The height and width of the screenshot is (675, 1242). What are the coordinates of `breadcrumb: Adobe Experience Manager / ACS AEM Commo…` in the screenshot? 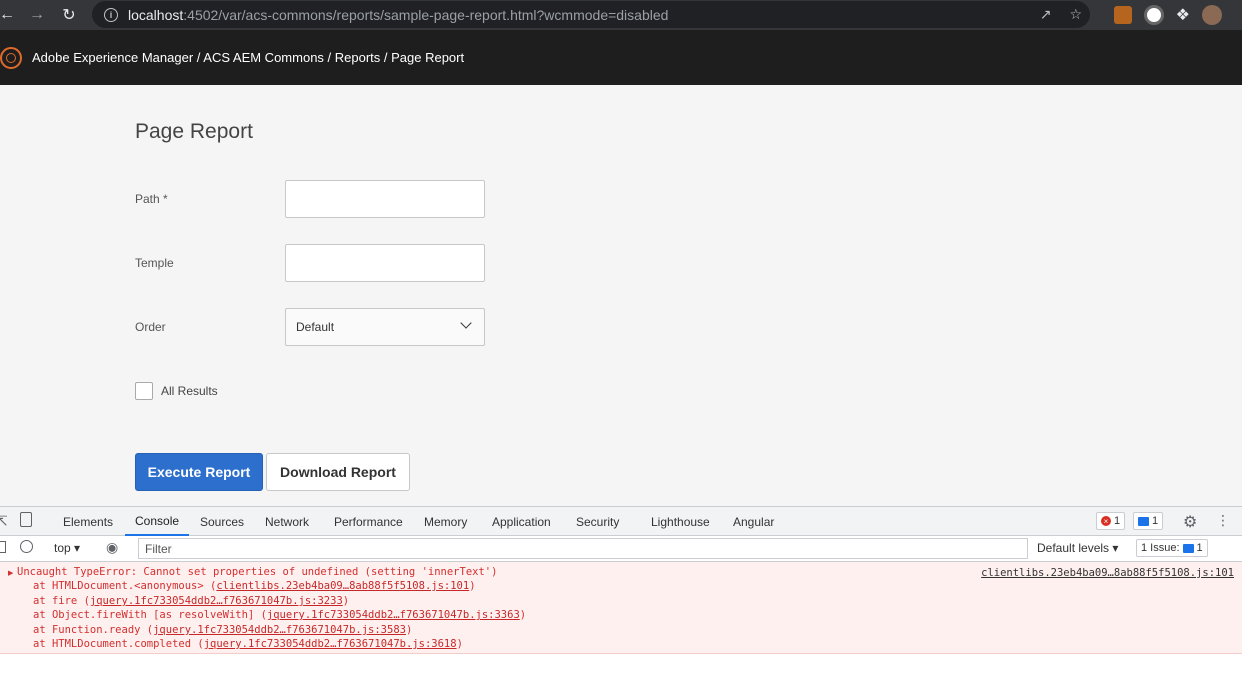 It's located at (248, 57).